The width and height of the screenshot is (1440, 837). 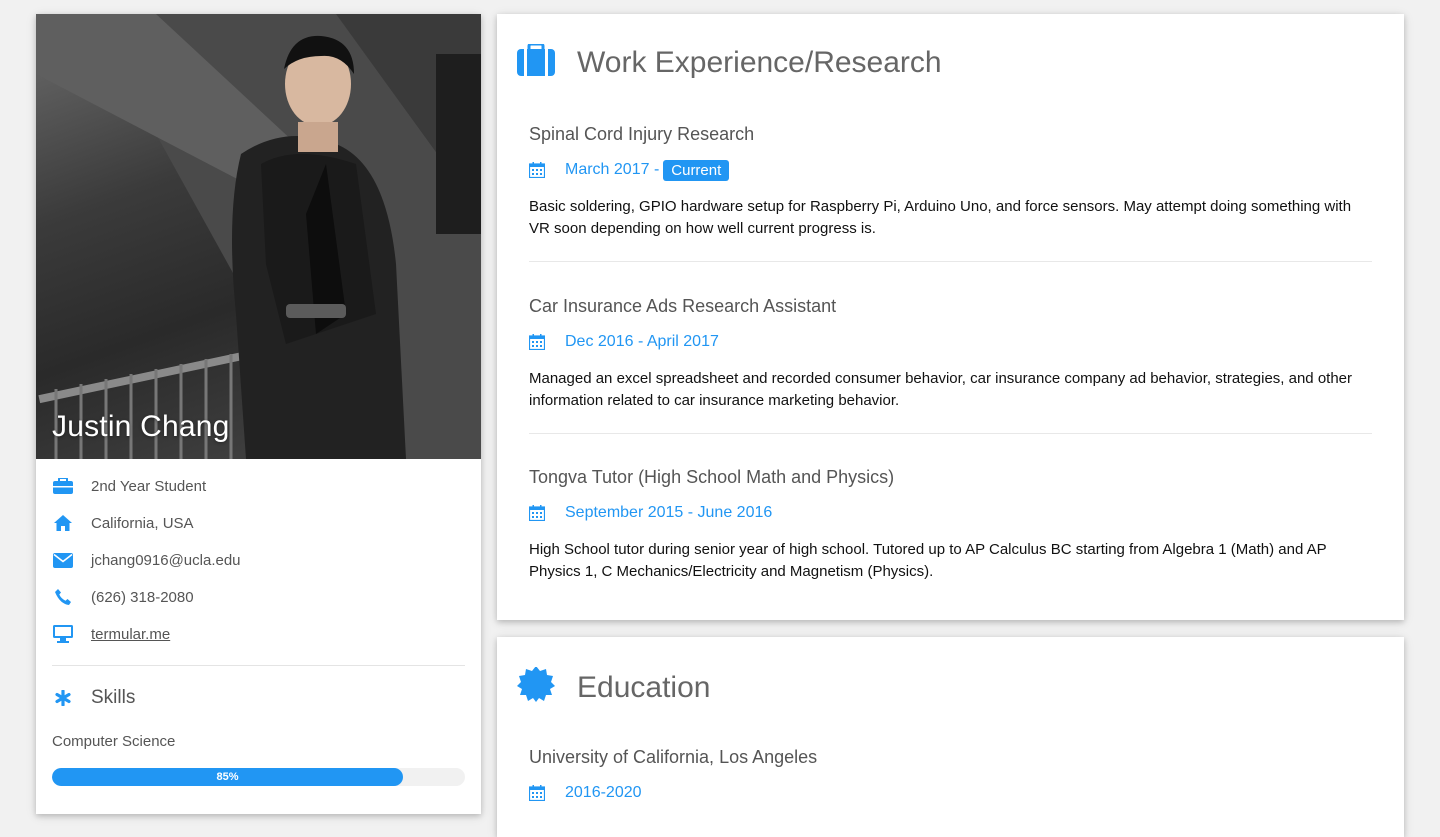 What do you see at coordinates (536, 61) in the screenshot?
I see `suitcase-icon` at bounding box center [536, 61].